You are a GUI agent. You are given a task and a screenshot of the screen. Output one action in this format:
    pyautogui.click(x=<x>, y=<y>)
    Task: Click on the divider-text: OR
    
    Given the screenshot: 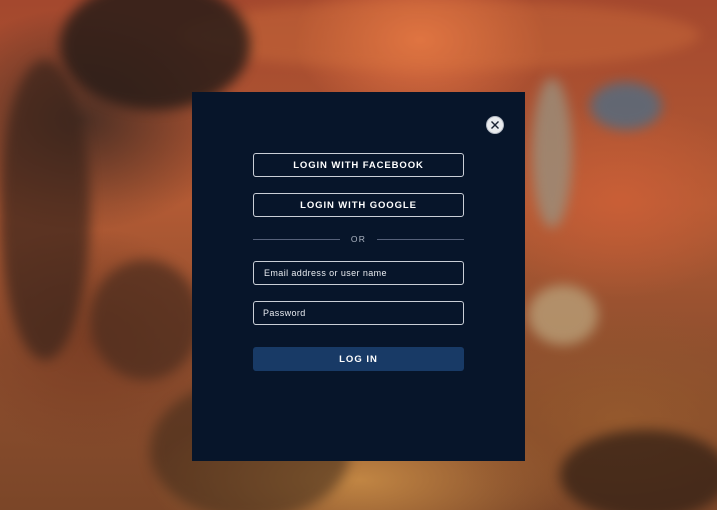 What is the action you would take?
    pyautogui.click(x=358, y=239)
    